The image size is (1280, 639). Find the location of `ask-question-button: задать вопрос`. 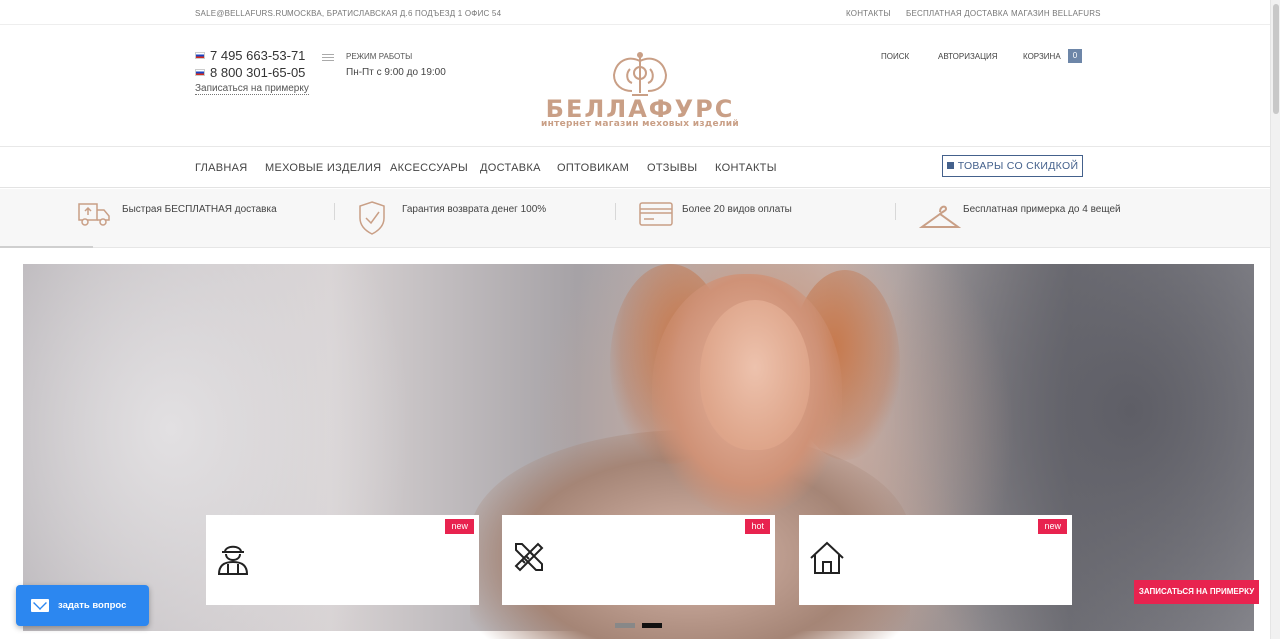

ask-question-button: задать вопрос is located at coordinates (82, 605).